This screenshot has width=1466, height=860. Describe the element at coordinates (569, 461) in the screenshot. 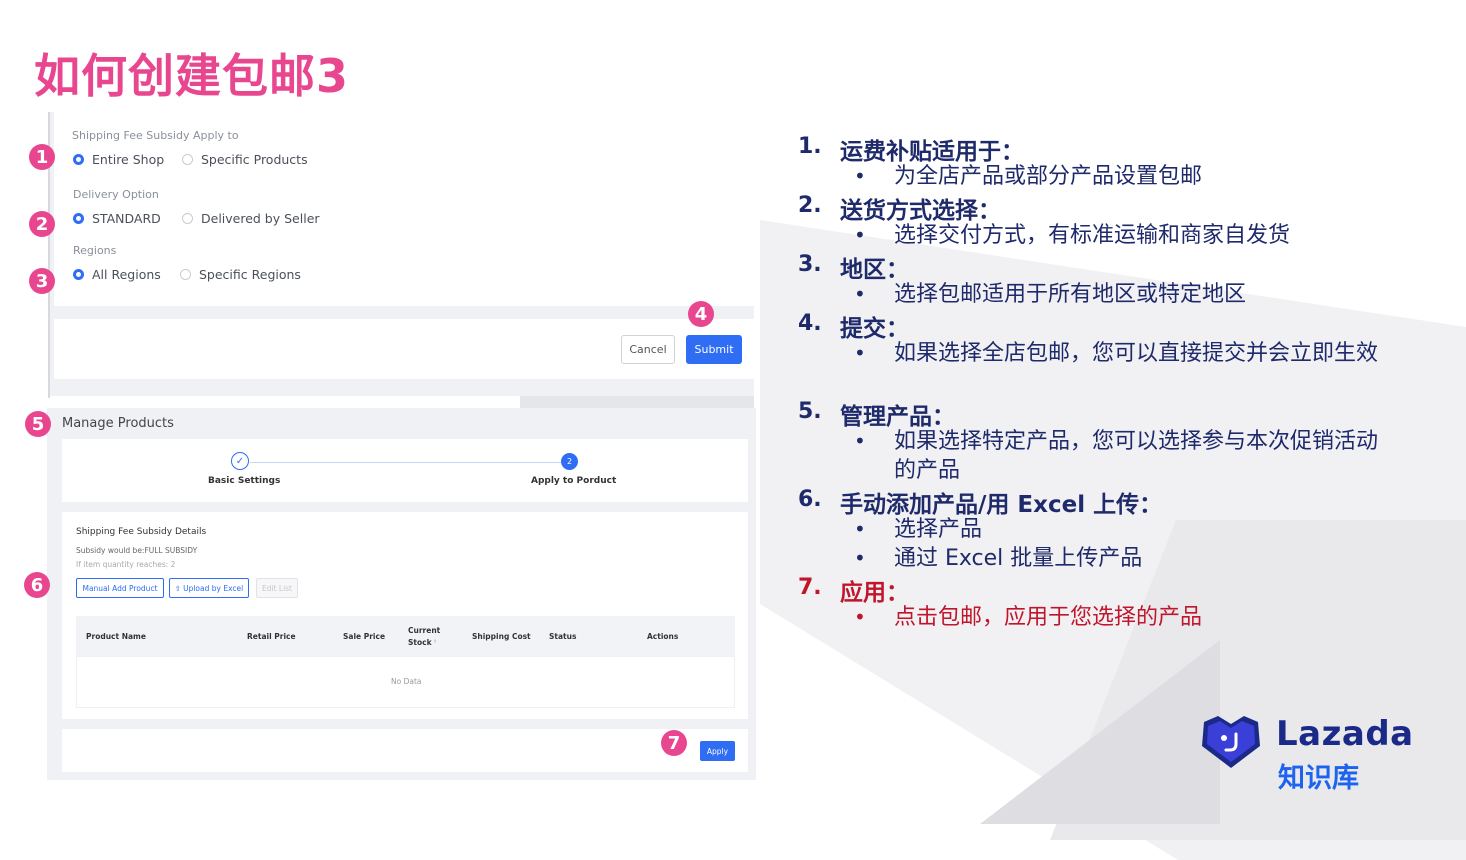

I see `step-number: 2` at that location.